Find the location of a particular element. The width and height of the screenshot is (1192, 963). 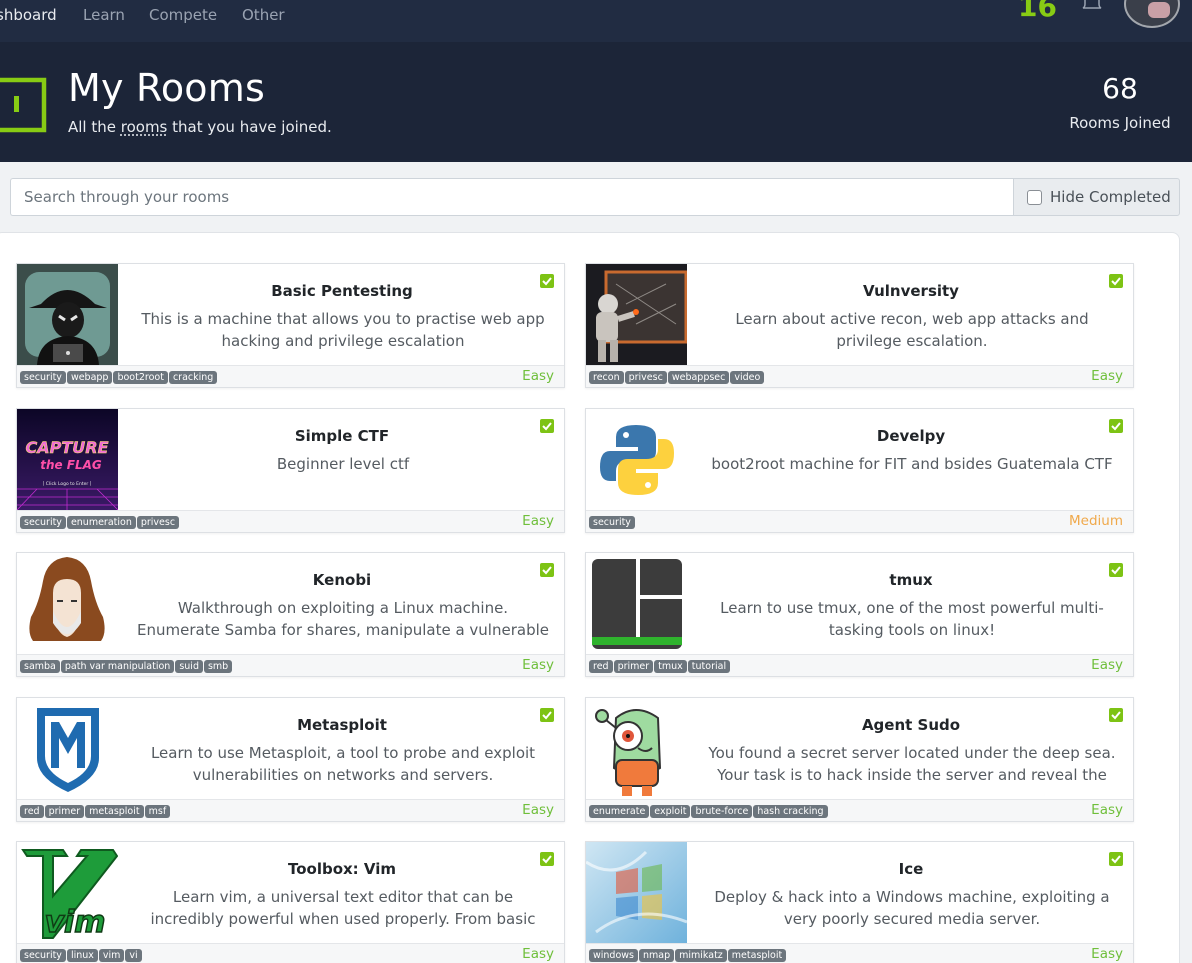

tag-badge: nmap is located at coordinates (657, 955).